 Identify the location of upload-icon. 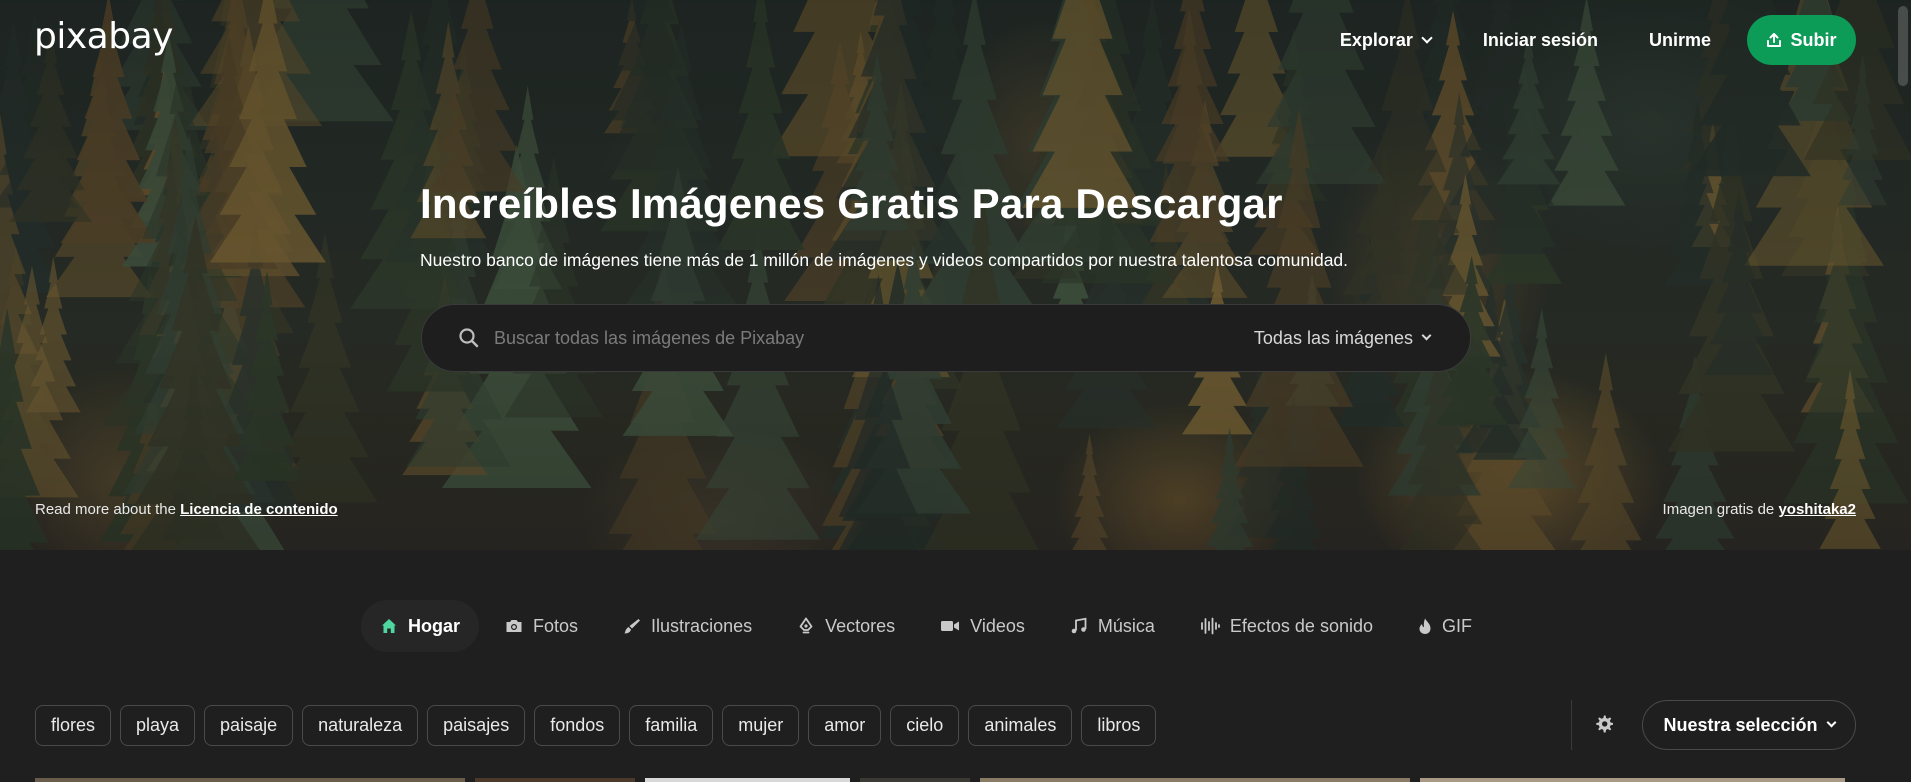
(1774, 40).